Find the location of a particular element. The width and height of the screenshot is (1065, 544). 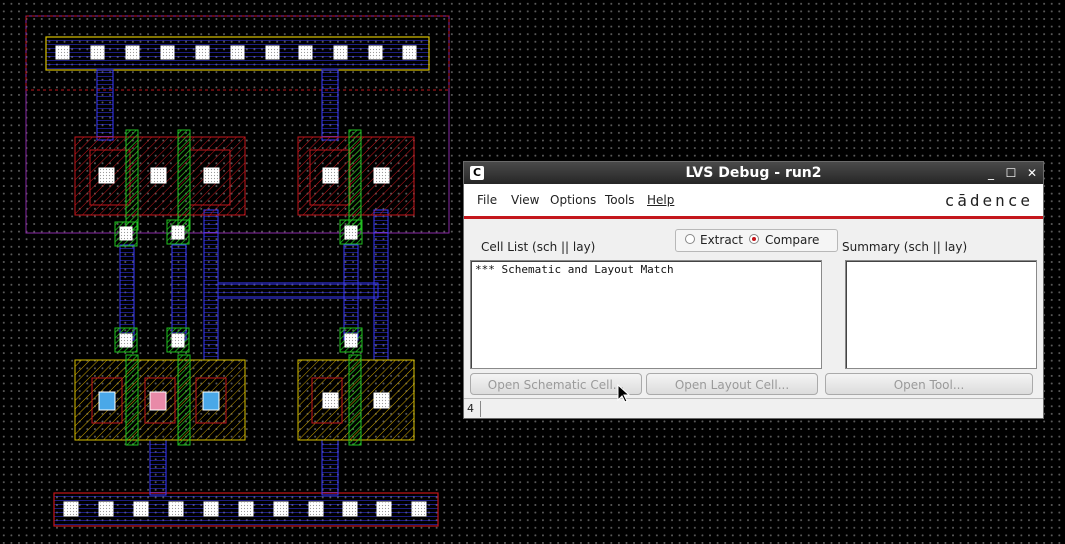

status-number: 4 is located at coordinates (470, 408).